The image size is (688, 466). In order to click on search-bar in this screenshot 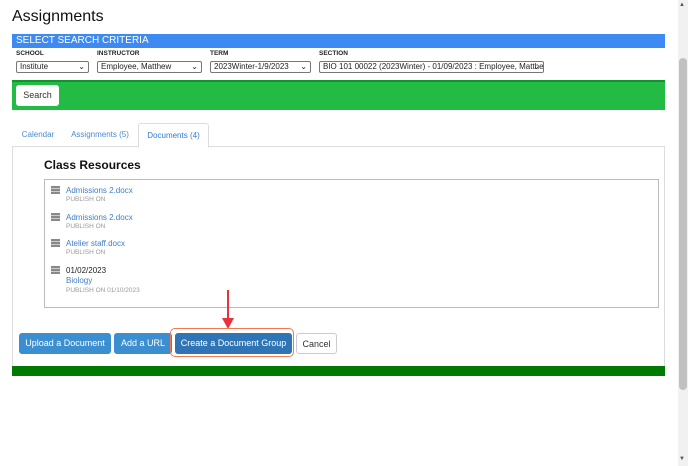, I will do `click(338, 95)`.